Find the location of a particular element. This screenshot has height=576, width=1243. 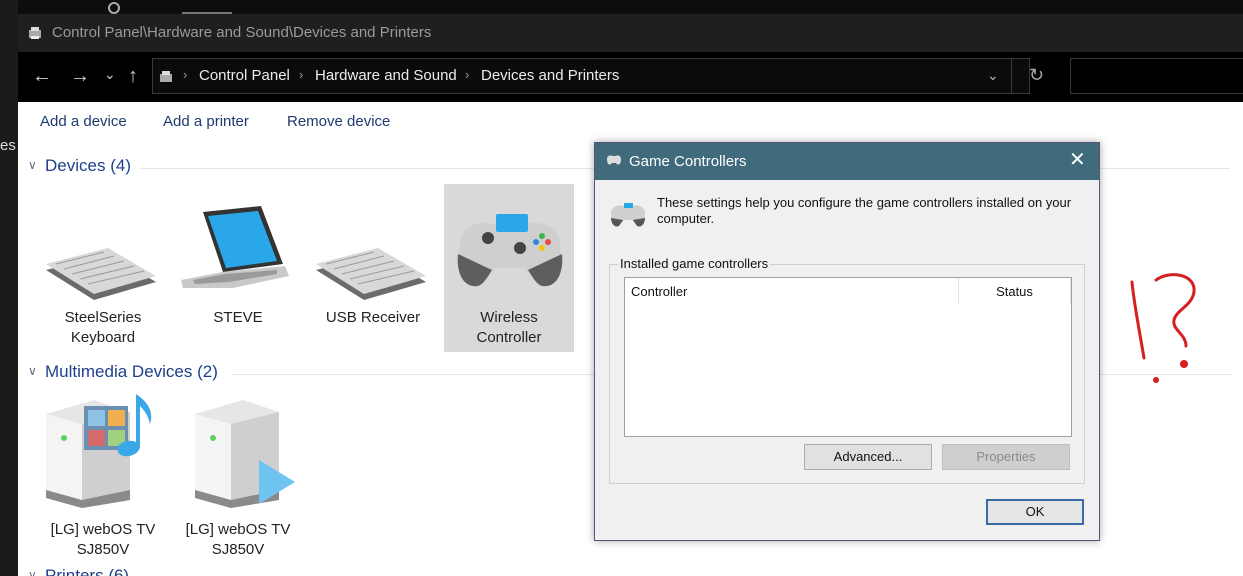

laptop-icon is located at coordinates (235, 247).